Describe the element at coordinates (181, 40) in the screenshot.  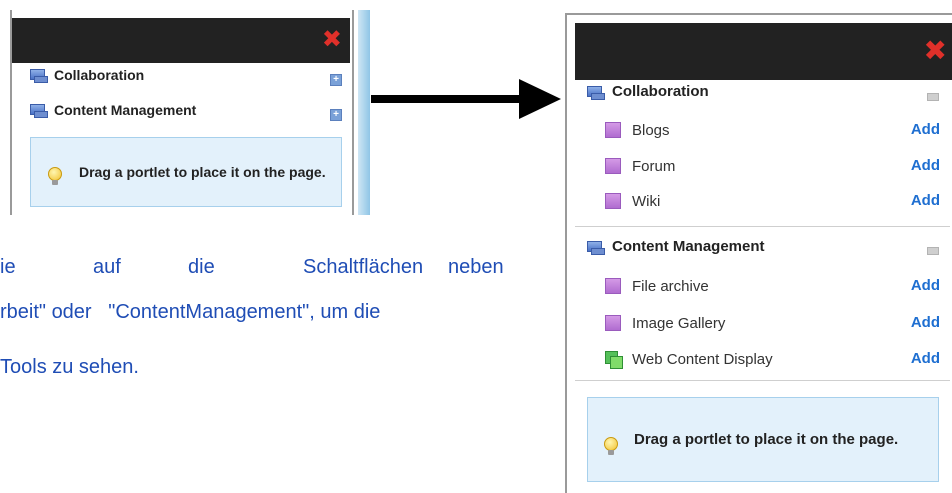
I see `small-panel-titlebar: ✖` at that location.